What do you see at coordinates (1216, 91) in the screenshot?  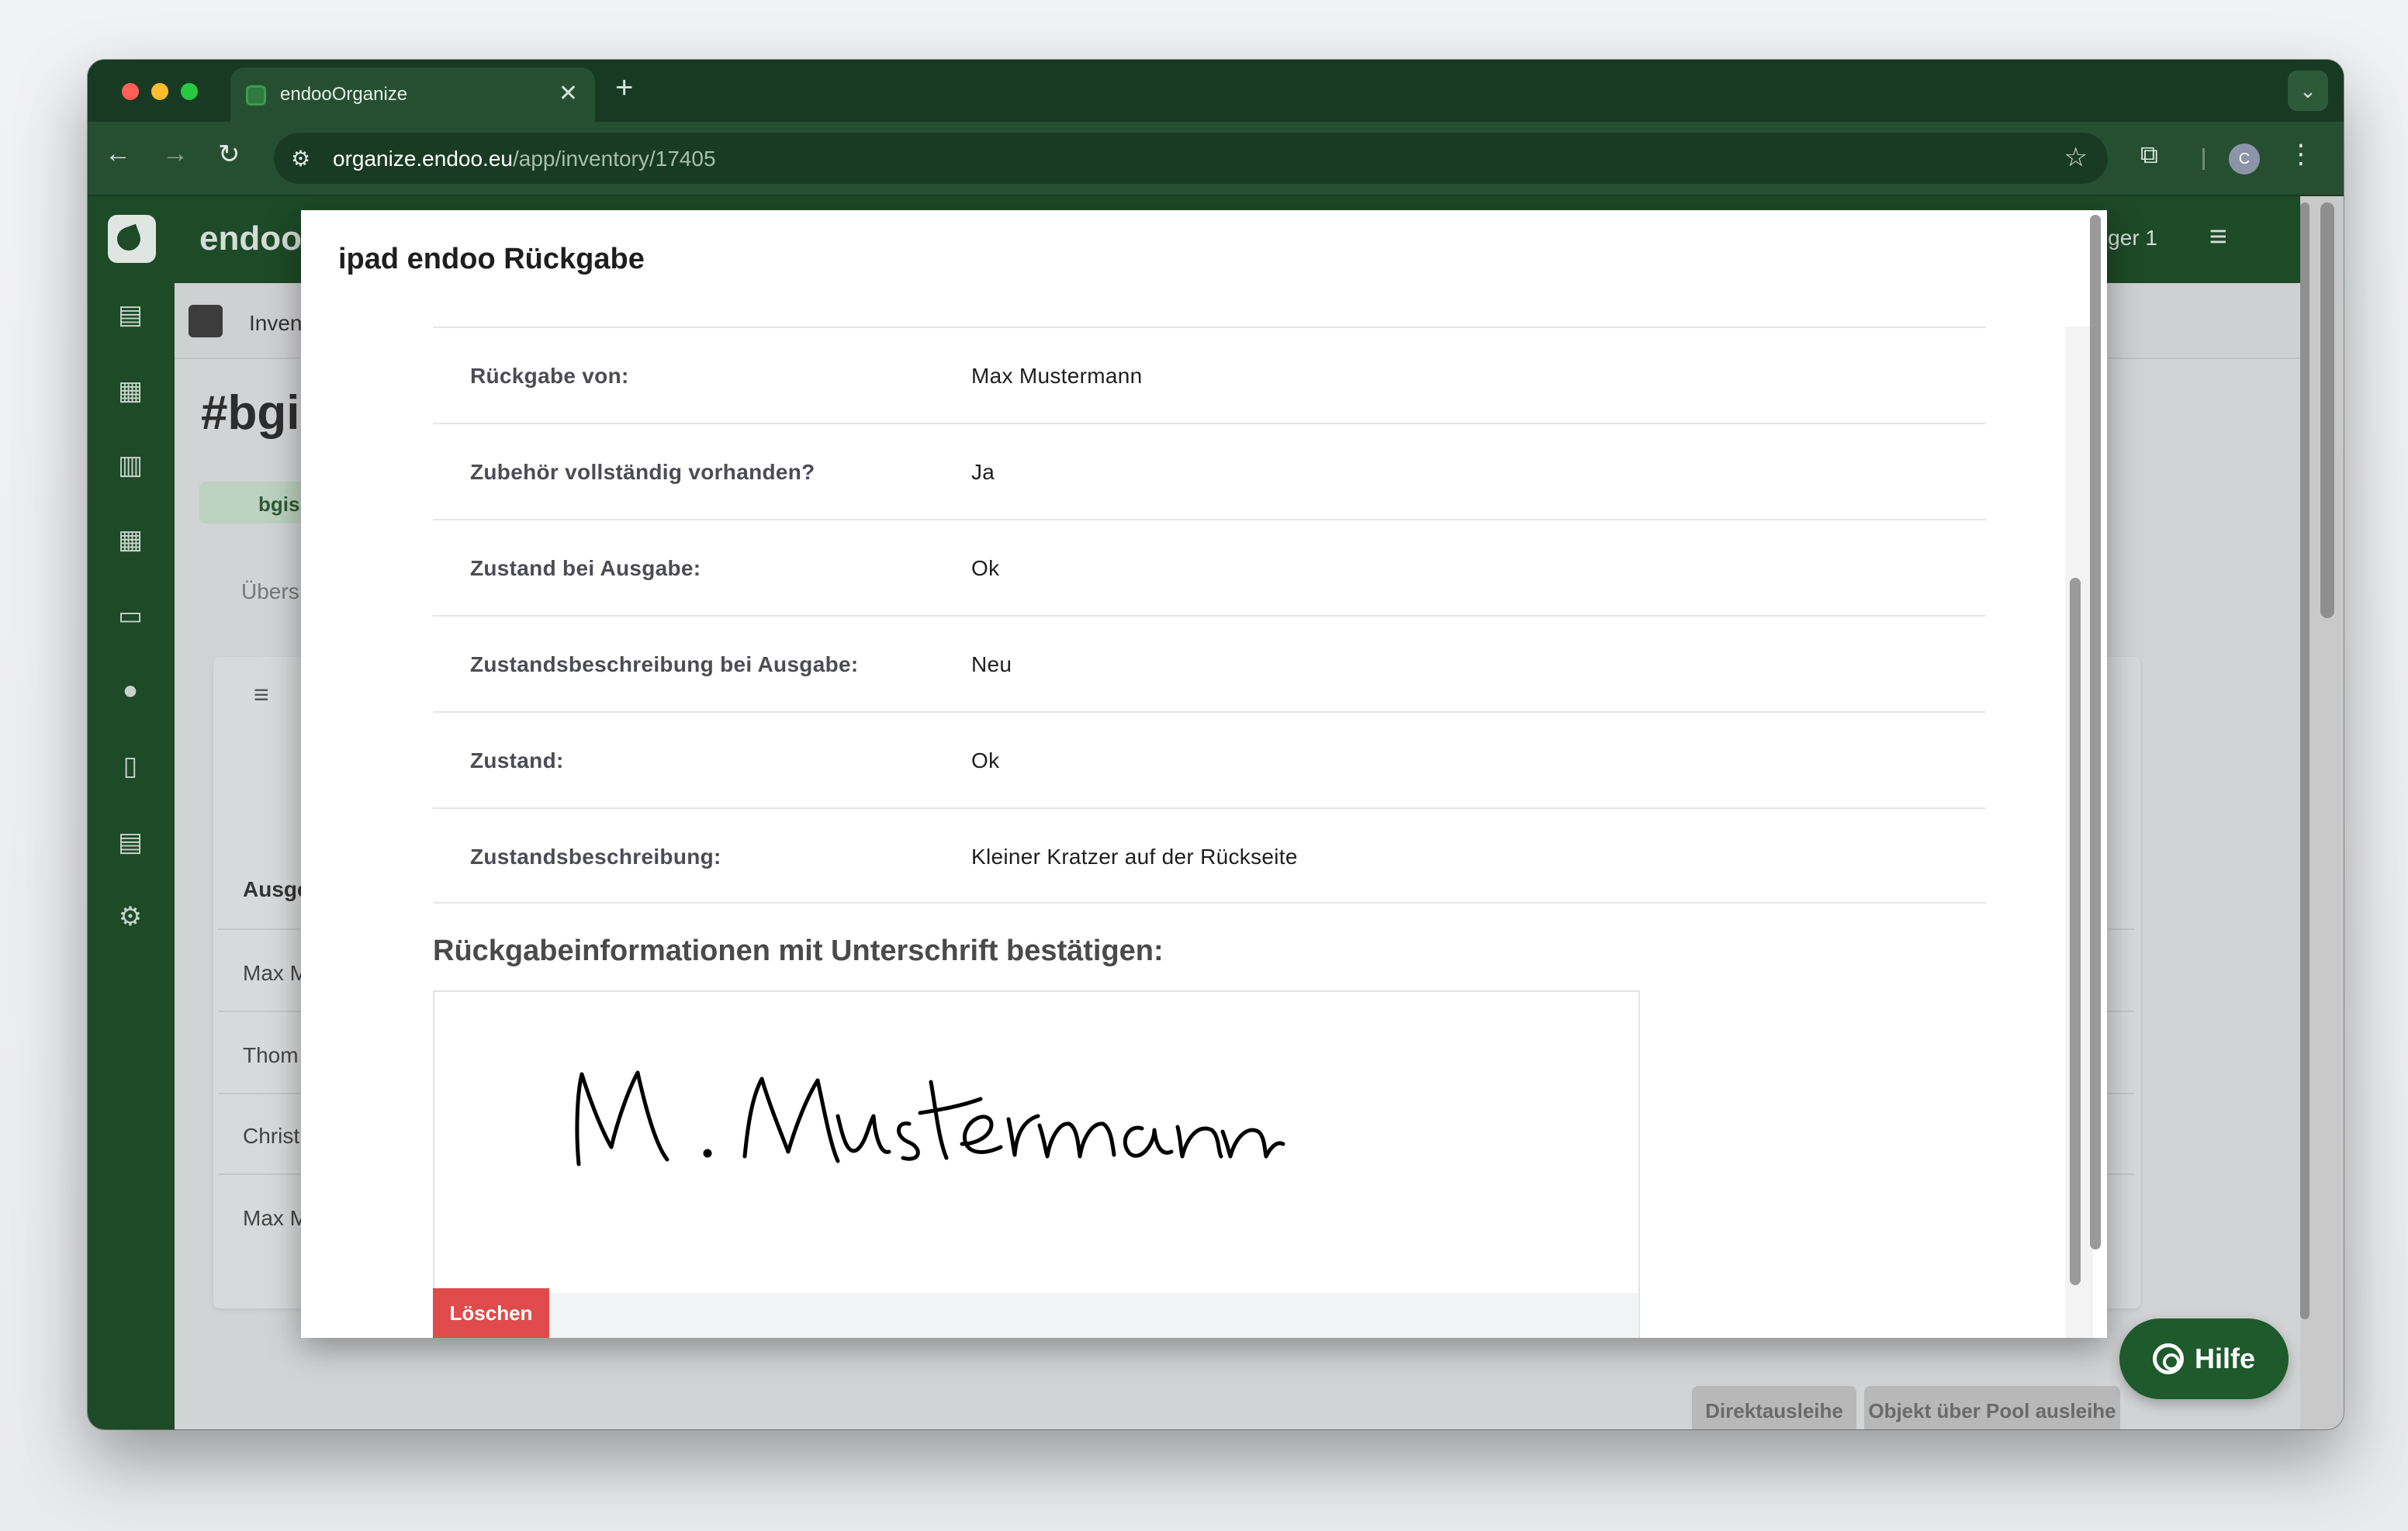 I see `tab-strip: endooOrganize ✕ + ⌄` at bounding box center [1216, 91].